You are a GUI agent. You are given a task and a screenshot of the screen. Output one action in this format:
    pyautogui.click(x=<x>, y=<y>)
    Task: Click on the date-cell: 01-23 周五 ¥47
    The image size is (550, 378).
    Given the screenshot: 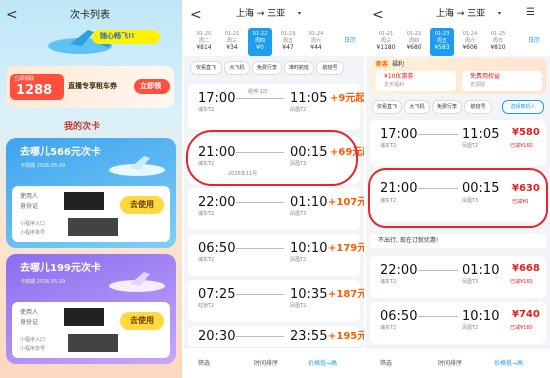 What is the action you would take?
    pyautogui.click(x=288, y=42)
    